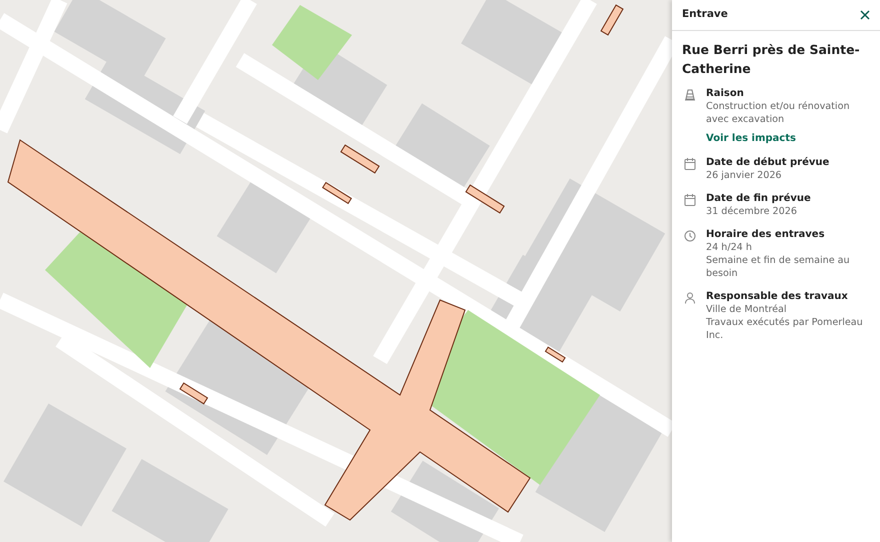 This screenshot has width=880, height=542. I want to click on field-label: Horaire des entraves, so click(766, 234).